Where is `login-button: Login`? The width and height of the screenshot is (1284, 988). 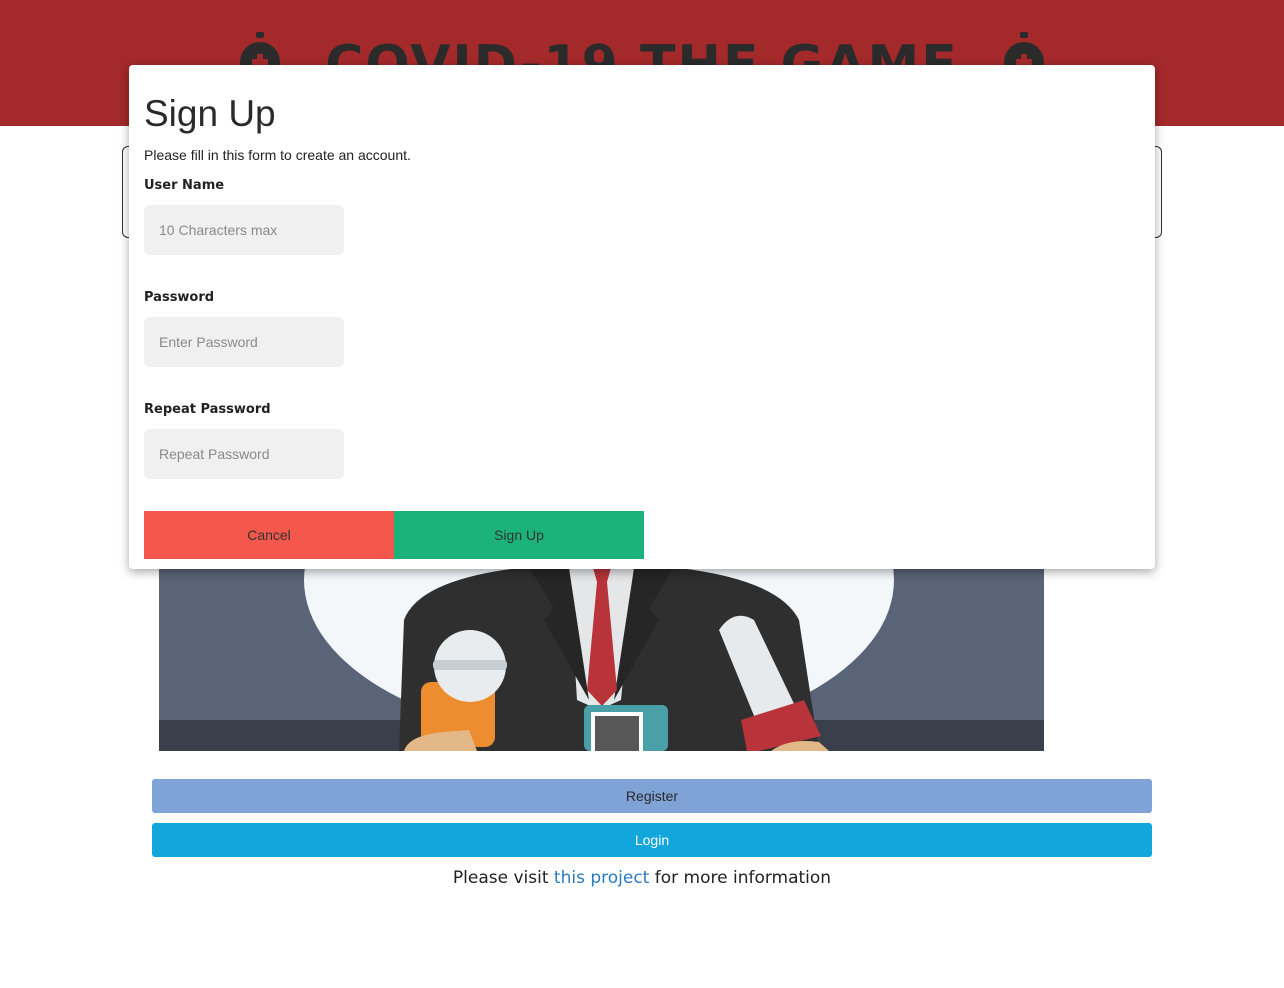
login-button: Login is located at coordinates (652, 840).